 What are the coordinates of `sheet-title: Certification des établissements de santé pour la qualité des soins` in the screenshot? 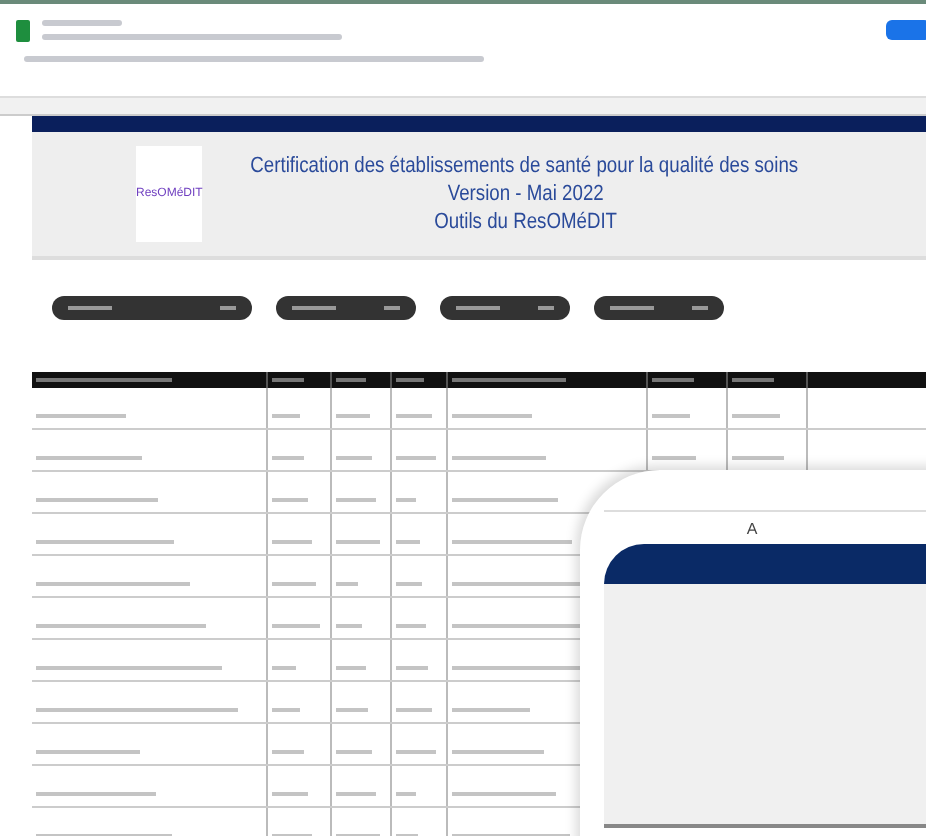 It's located at (525, 166).